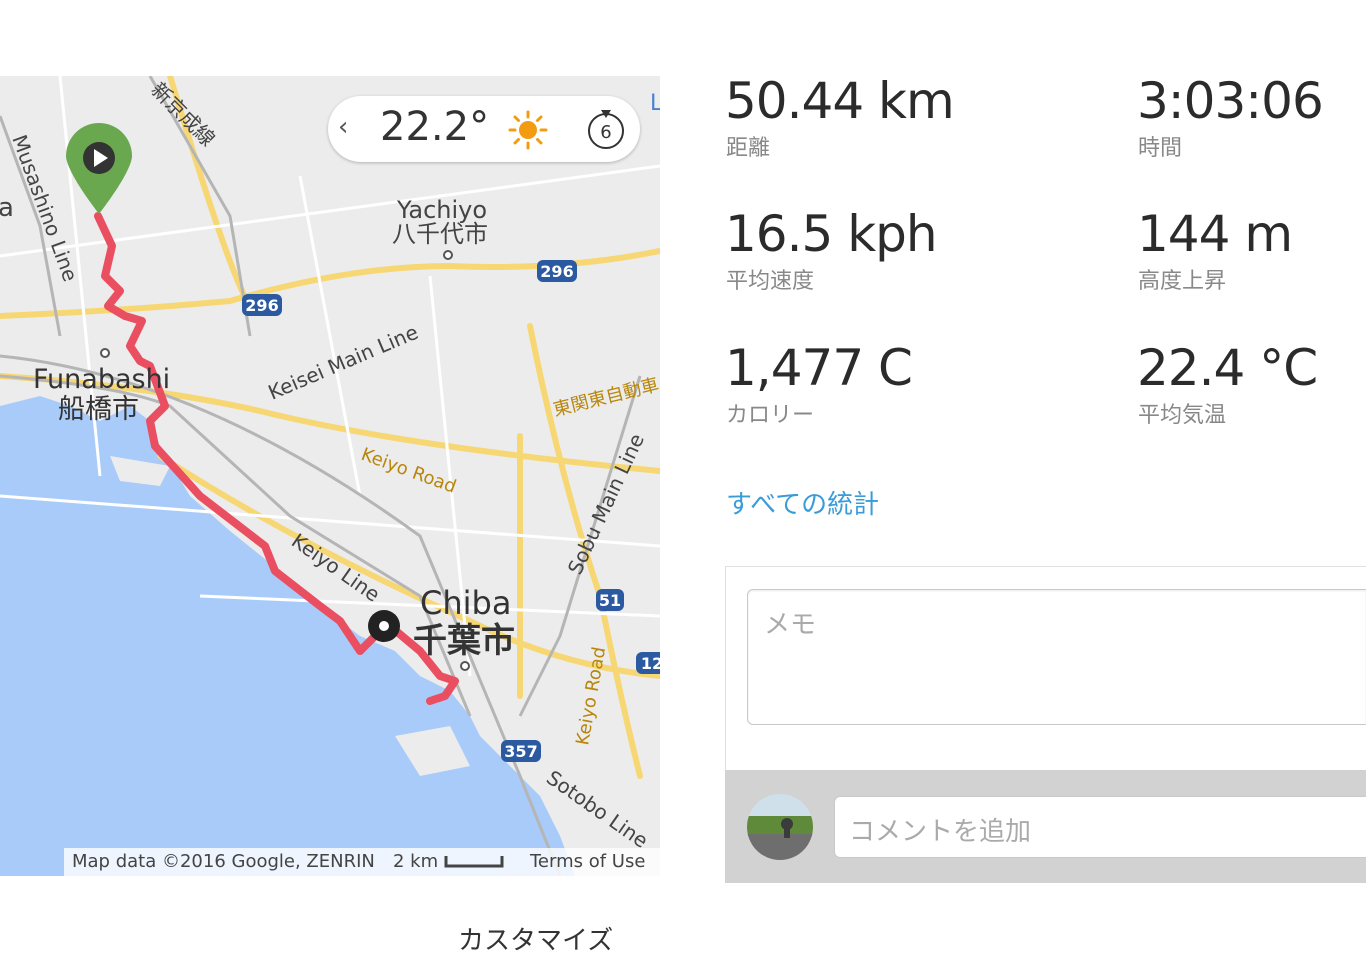 This screenshot has height=957, width=1366. Describe the element at coordinates (556, 271) in the screenshot. I see `route-label-296-b: 296` at that location.